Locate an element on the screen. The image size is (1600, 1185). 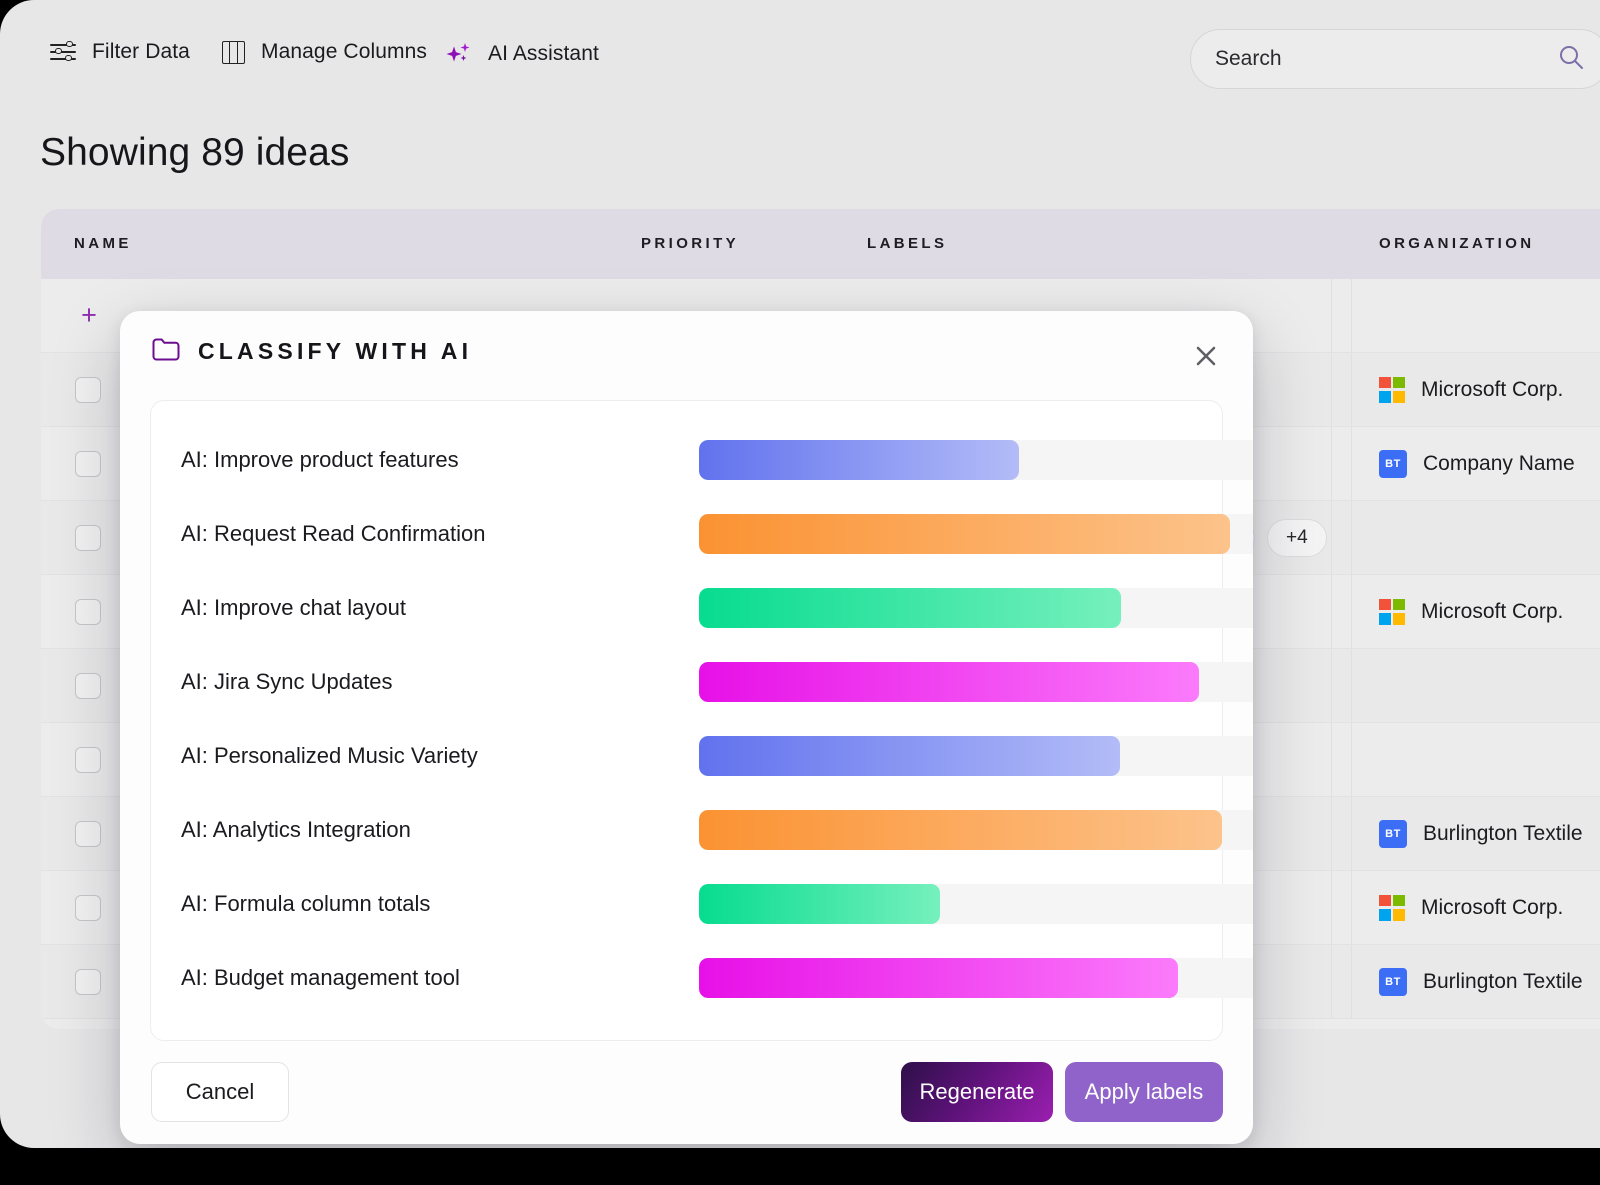
column-header-priority: PRIORITY is located at coordinates (690, 243).